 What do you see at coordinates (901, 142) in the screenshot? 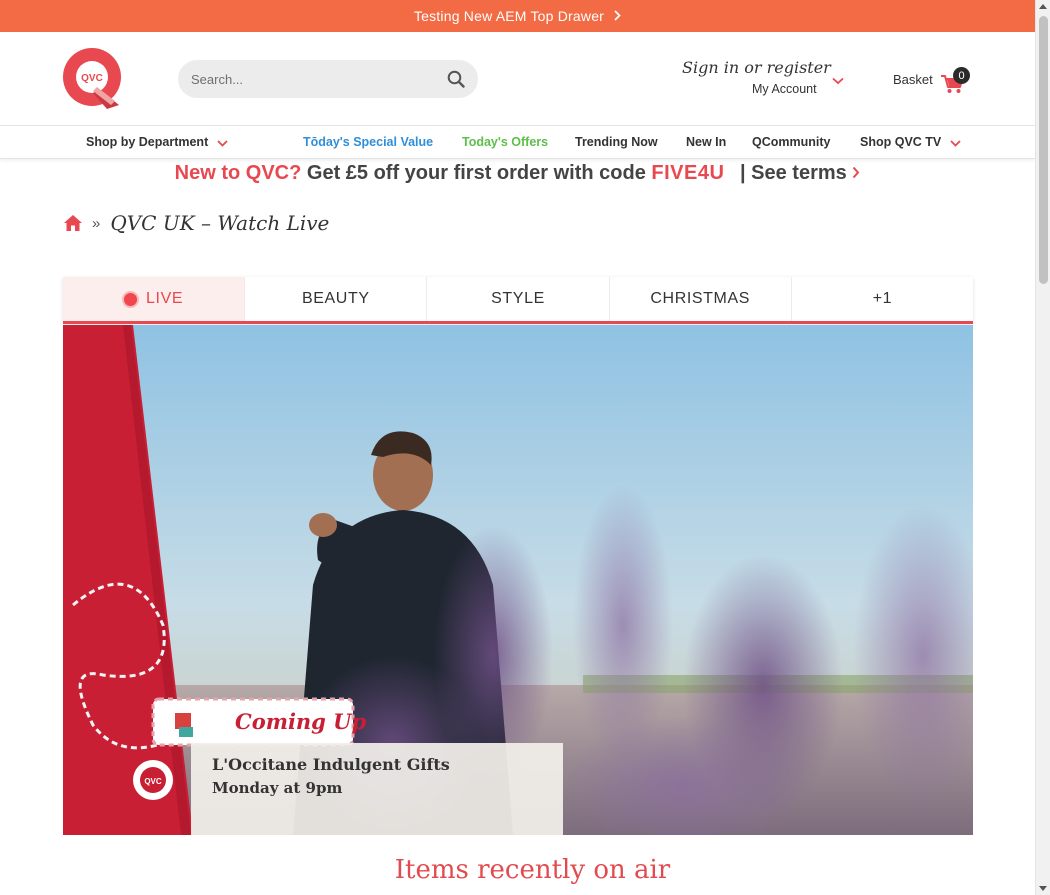
I see `nav-shop-qvc-tv-label: Shop QVC TV` at bounding box center [901, 142].